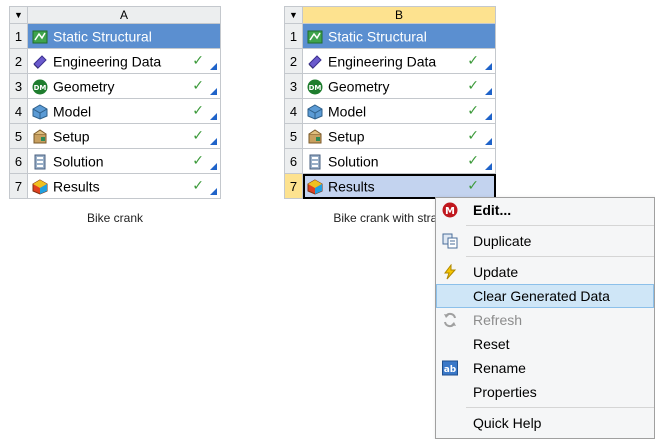  What do you see at coordinates (399, 15) in the screenshot?
I see `column-header-b: B` at bounding box center [399, 15].